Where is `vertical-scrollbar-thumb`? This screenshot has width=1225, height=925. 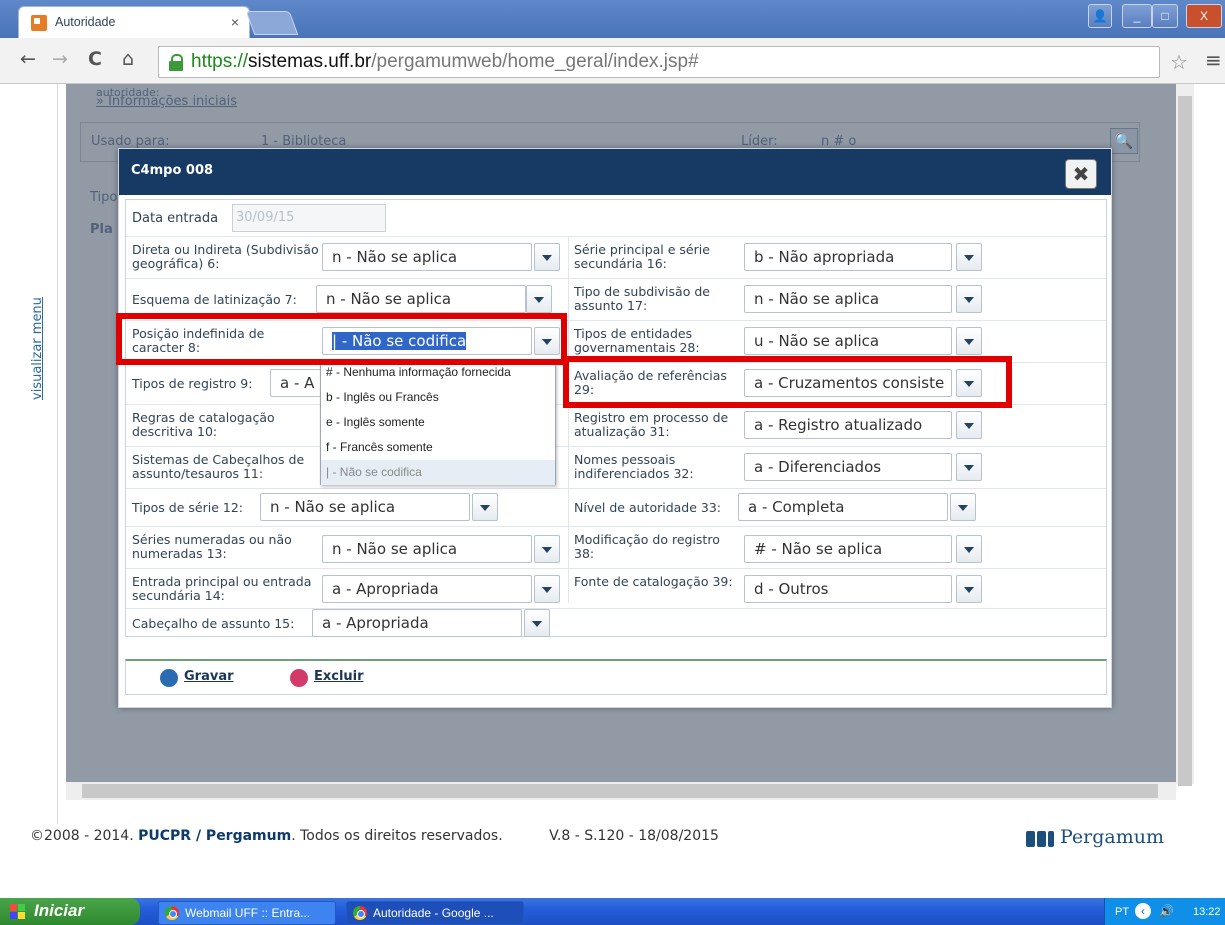
vertical-scrollbar-thumb is located at coordinates (1185, 441).